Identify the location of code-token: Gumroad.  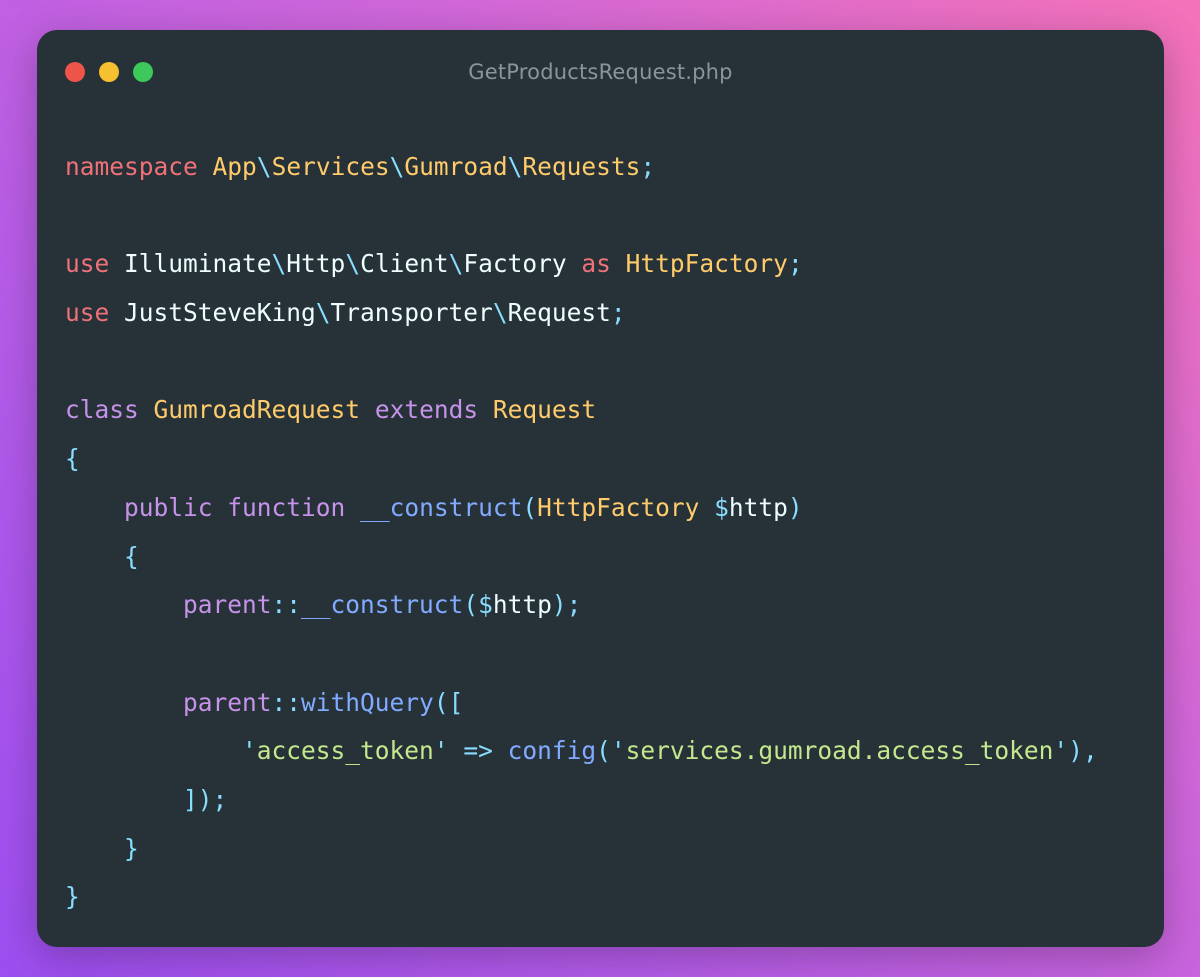
(456, 166).